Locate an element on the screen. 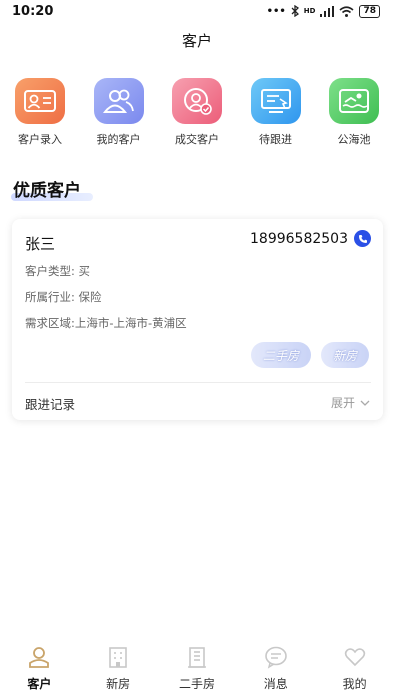  id-card-icon is located at coordinates (40, 101).